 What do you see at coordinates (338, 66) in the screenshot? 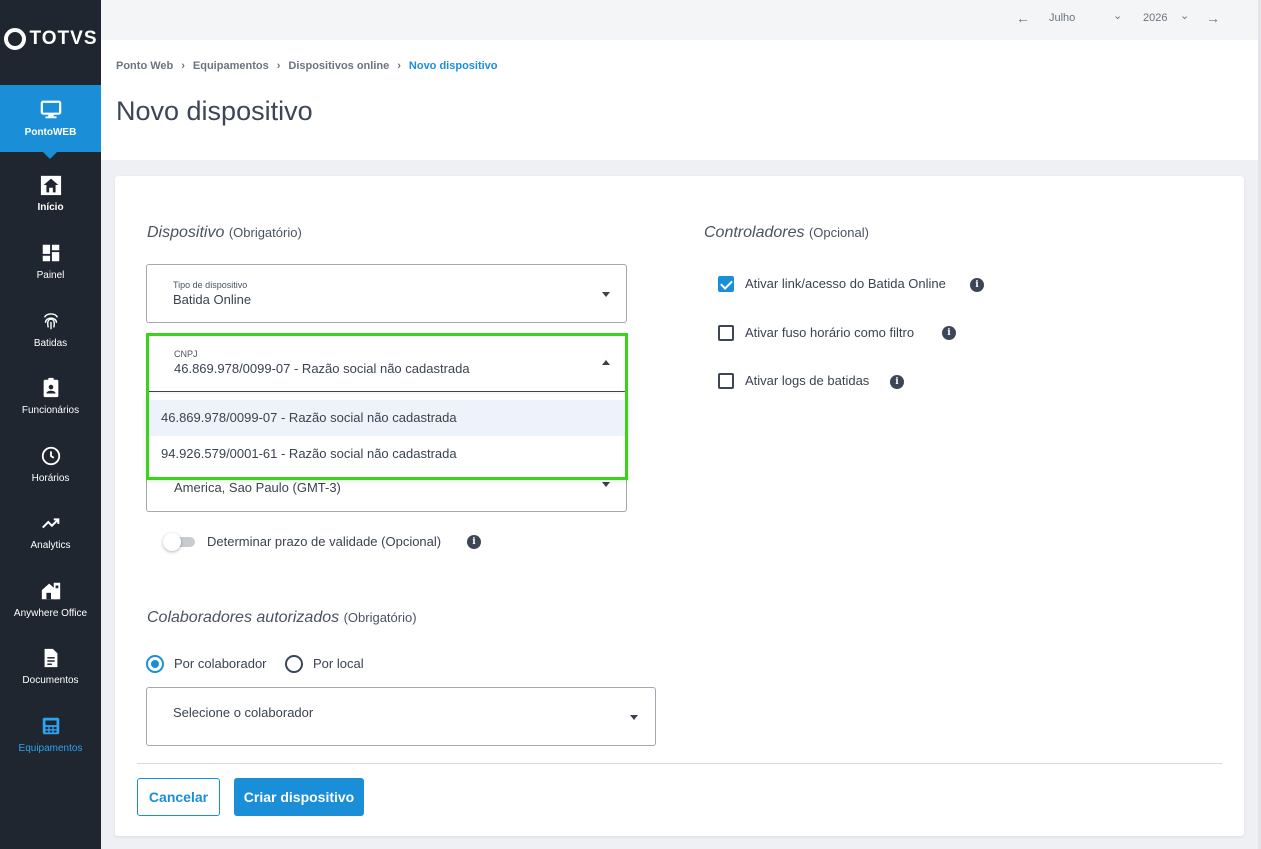
I see `breadcrumb-item: Dispositivos online` at bounding box center [338, 66].